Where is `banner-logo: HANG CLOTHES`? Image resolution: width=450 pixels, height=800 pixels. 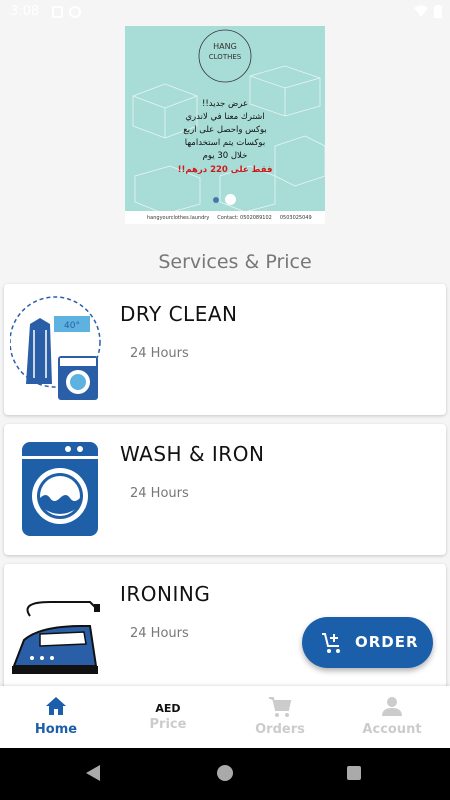
banner-logo: HANG CLOTHES is located at coordinates (225, 52).